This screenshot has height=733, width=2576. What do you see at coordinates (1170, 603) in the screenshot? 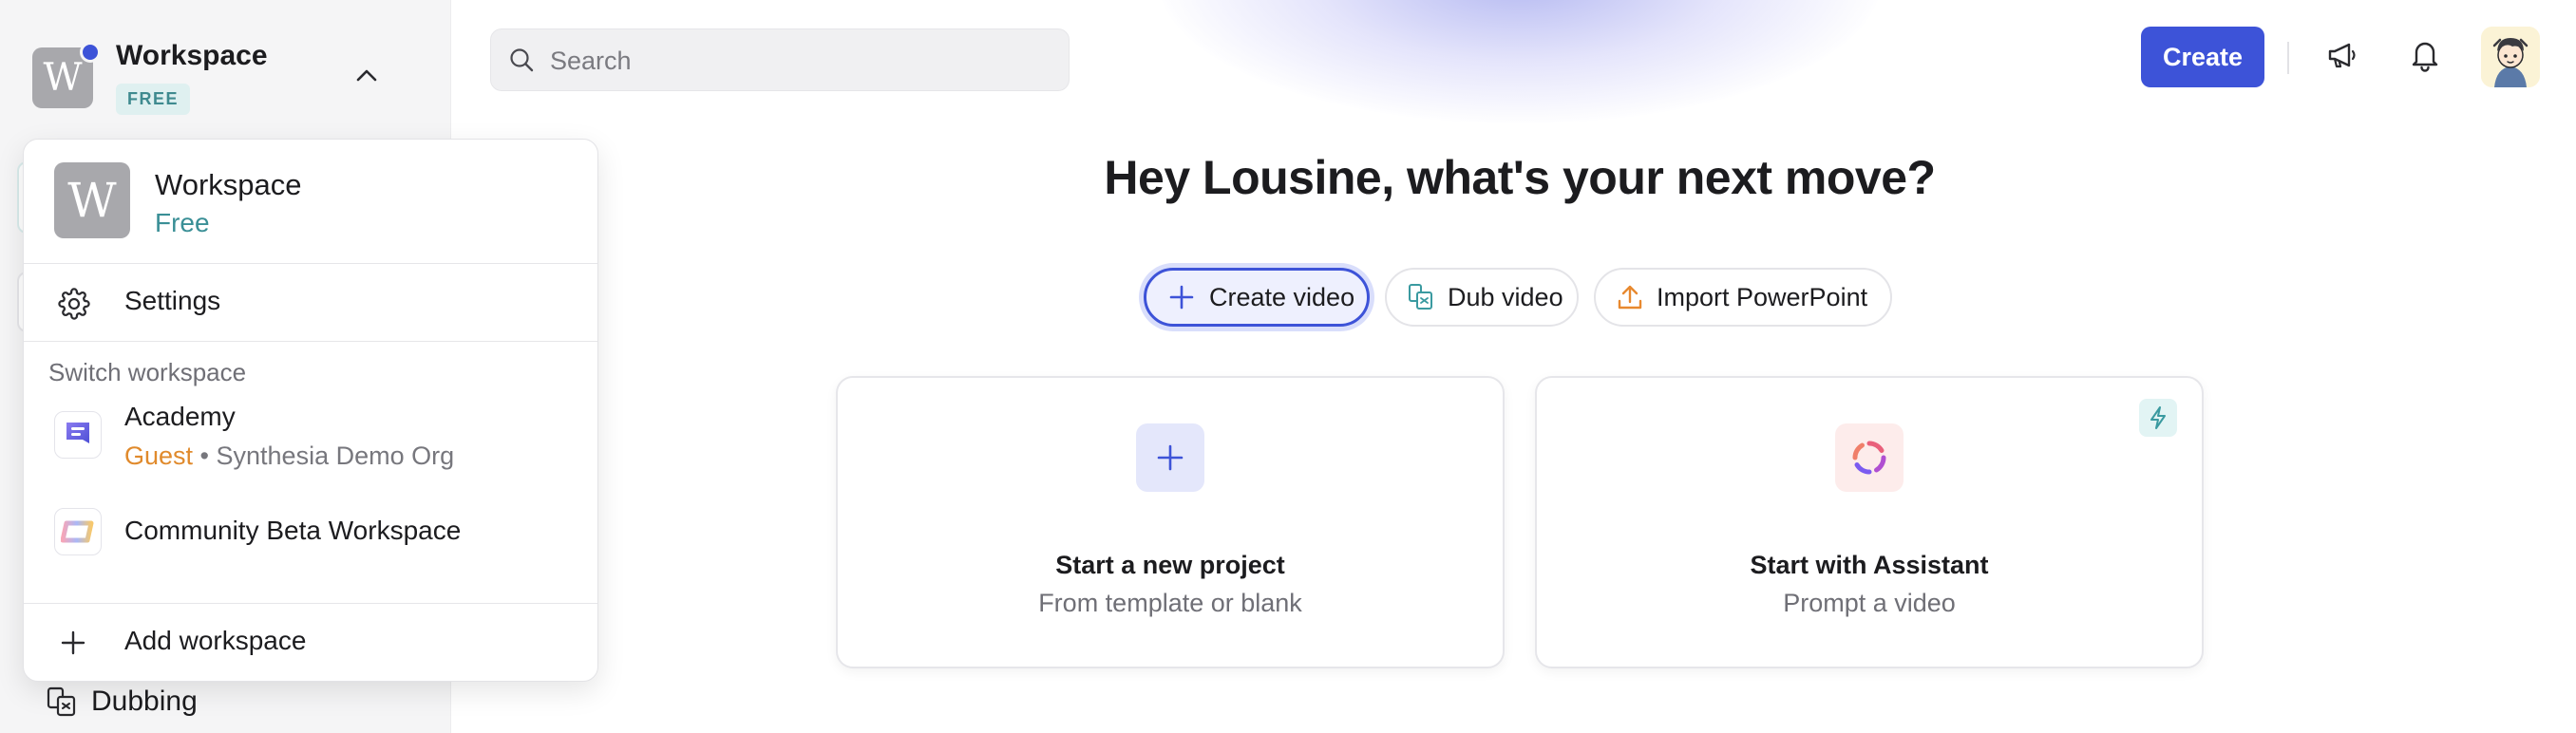
I see `card-subtitle: From template or blank` at bounding box center [1170, 603].